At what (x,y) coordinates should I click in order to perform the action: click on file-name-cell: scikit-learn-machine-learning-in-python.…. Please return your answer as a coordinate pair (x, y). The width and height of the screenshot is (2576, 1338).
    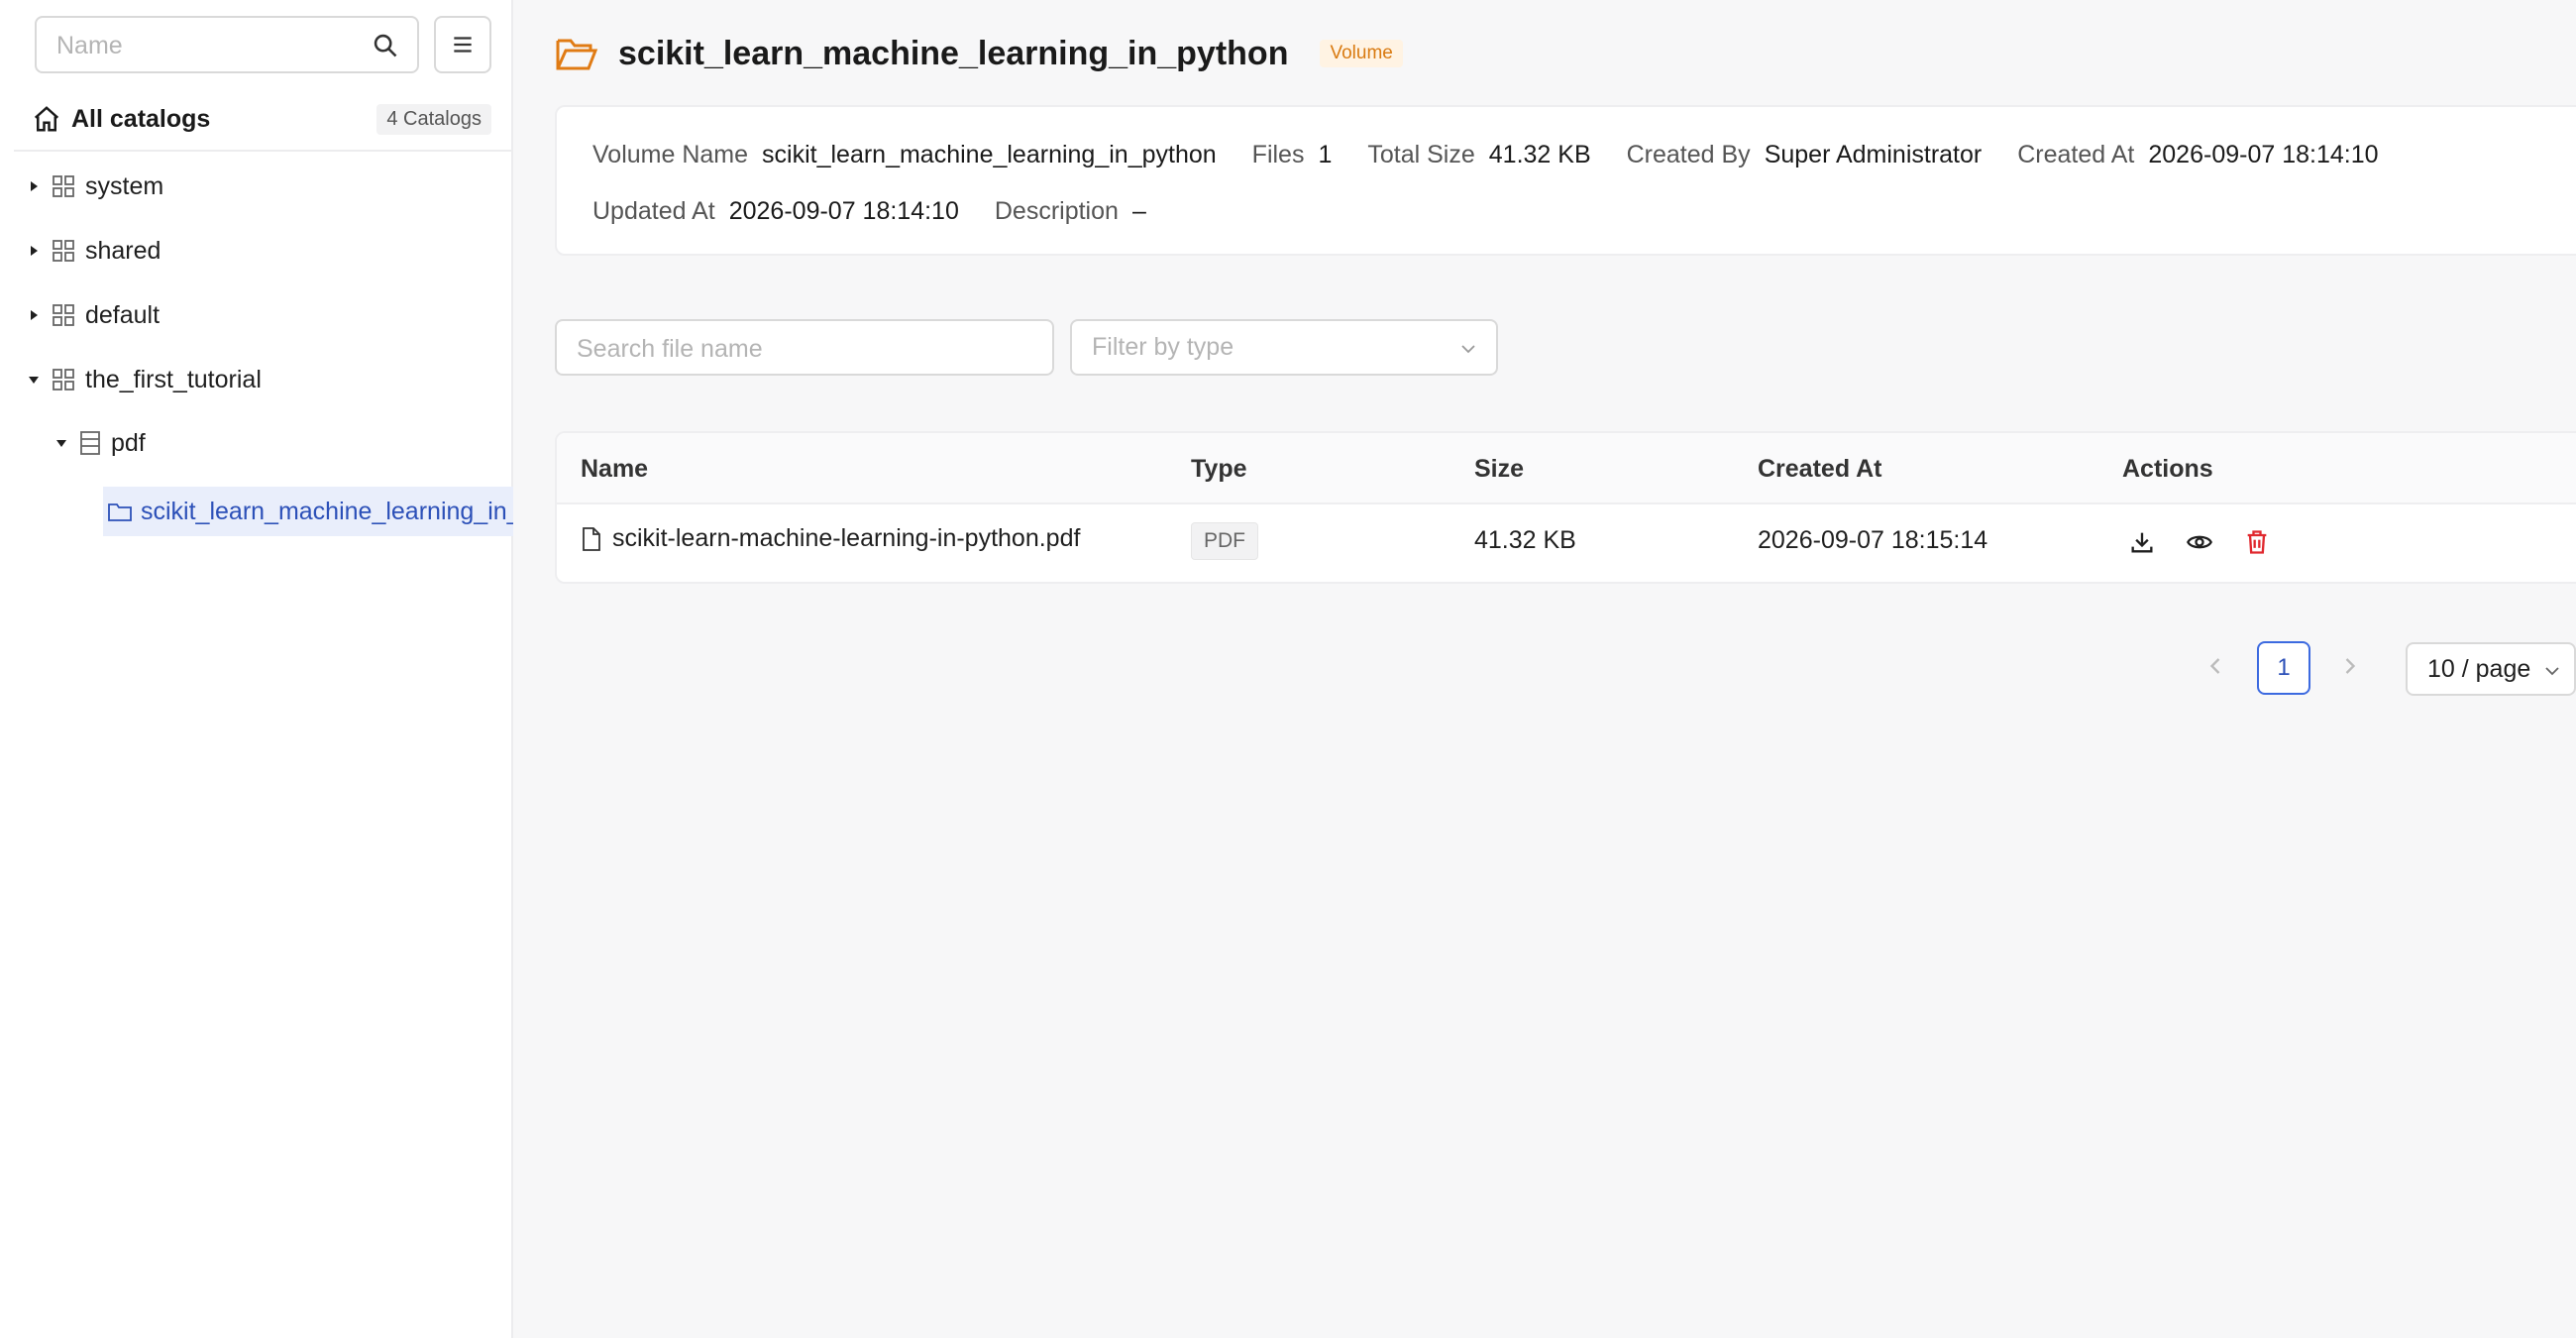
    Looking at the image, I should click on (830, 538).